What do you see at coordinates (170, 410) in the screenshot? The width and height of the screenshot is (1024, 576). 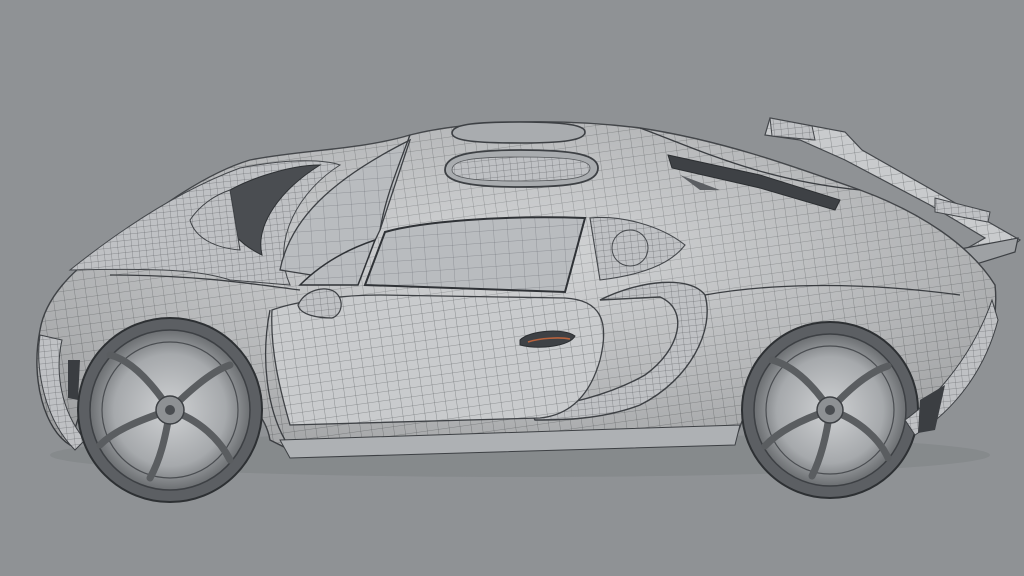 I see `front-wheel` at bounding box center [170, 410].